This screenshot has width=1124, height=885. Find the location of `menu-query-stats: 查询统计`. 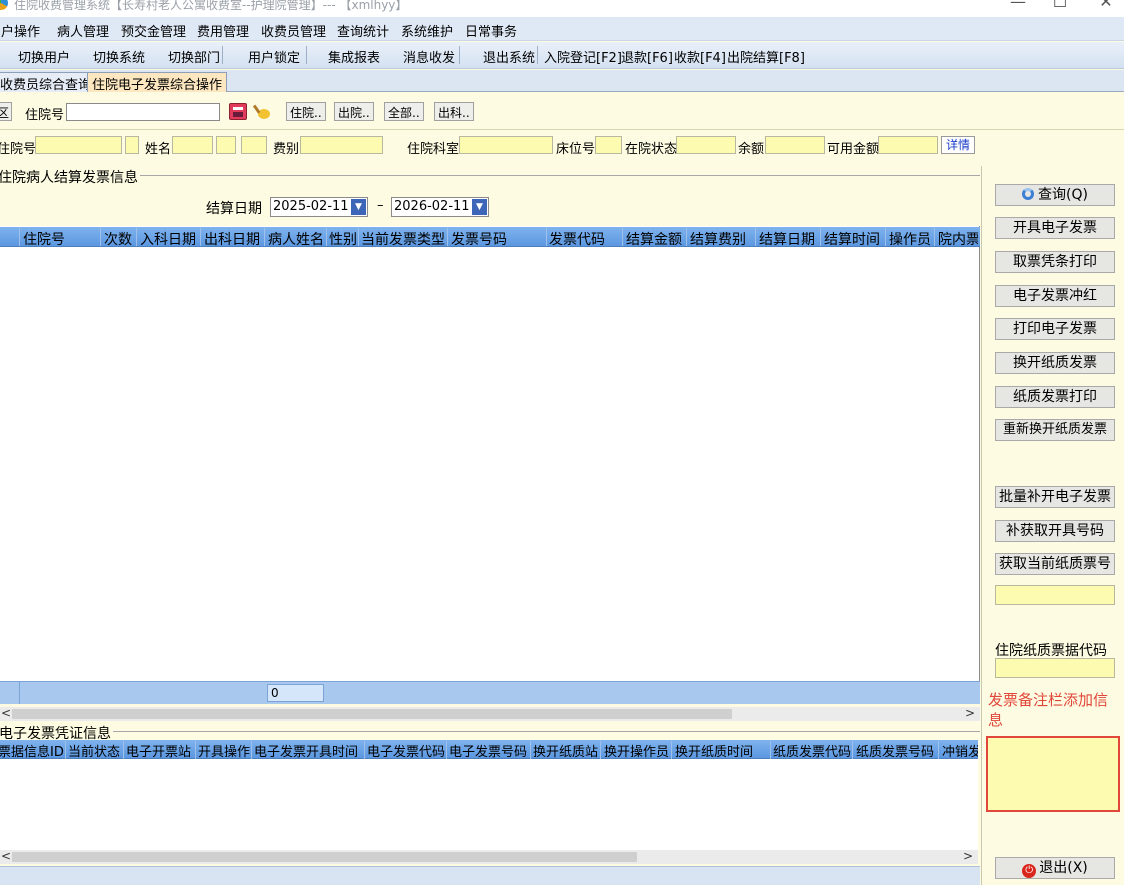

menu-query-stats: 查询统计 is located at coordinates (363, 30).